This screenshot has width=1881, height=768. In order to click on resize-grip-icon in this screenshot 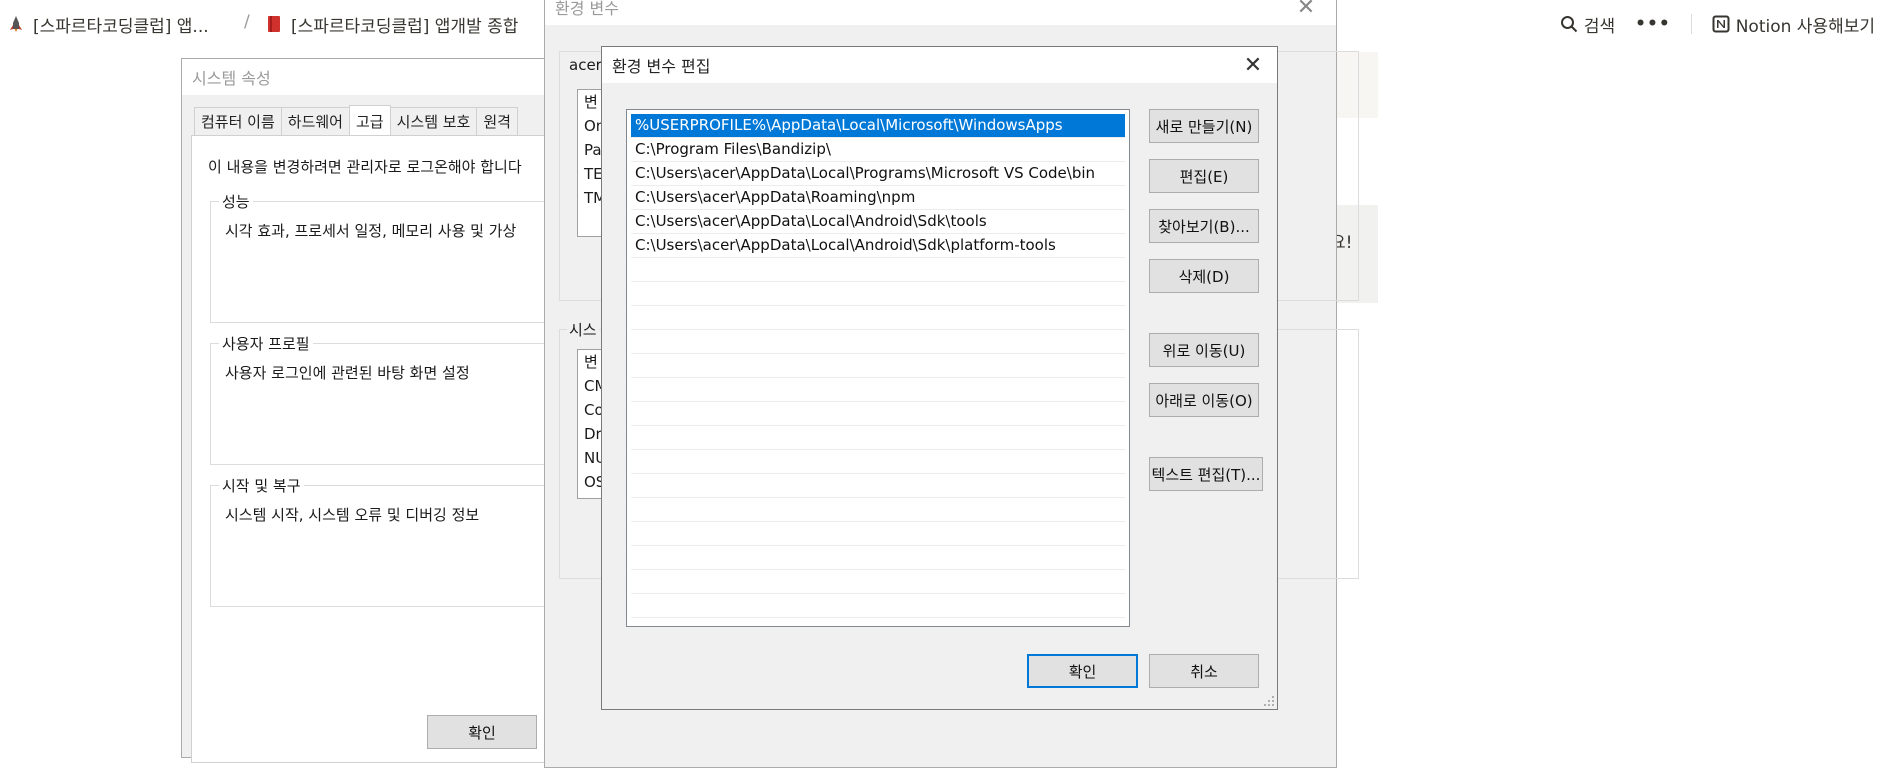, I will do `click(1269, 701)`.